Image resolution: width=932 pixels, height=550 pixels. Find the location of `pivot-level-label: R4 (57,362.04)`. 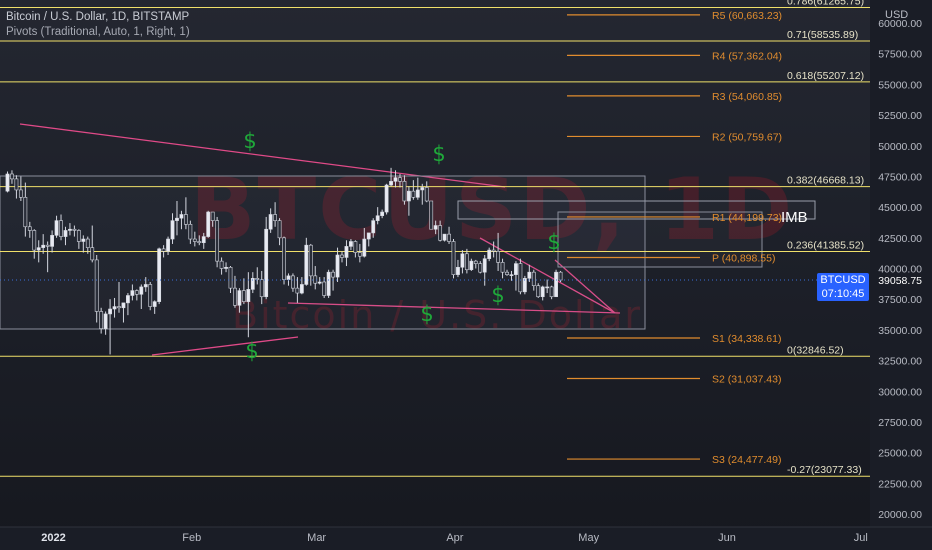

pivot-level-label: R4 (57,362.04) is located at coordinates (747, 56).